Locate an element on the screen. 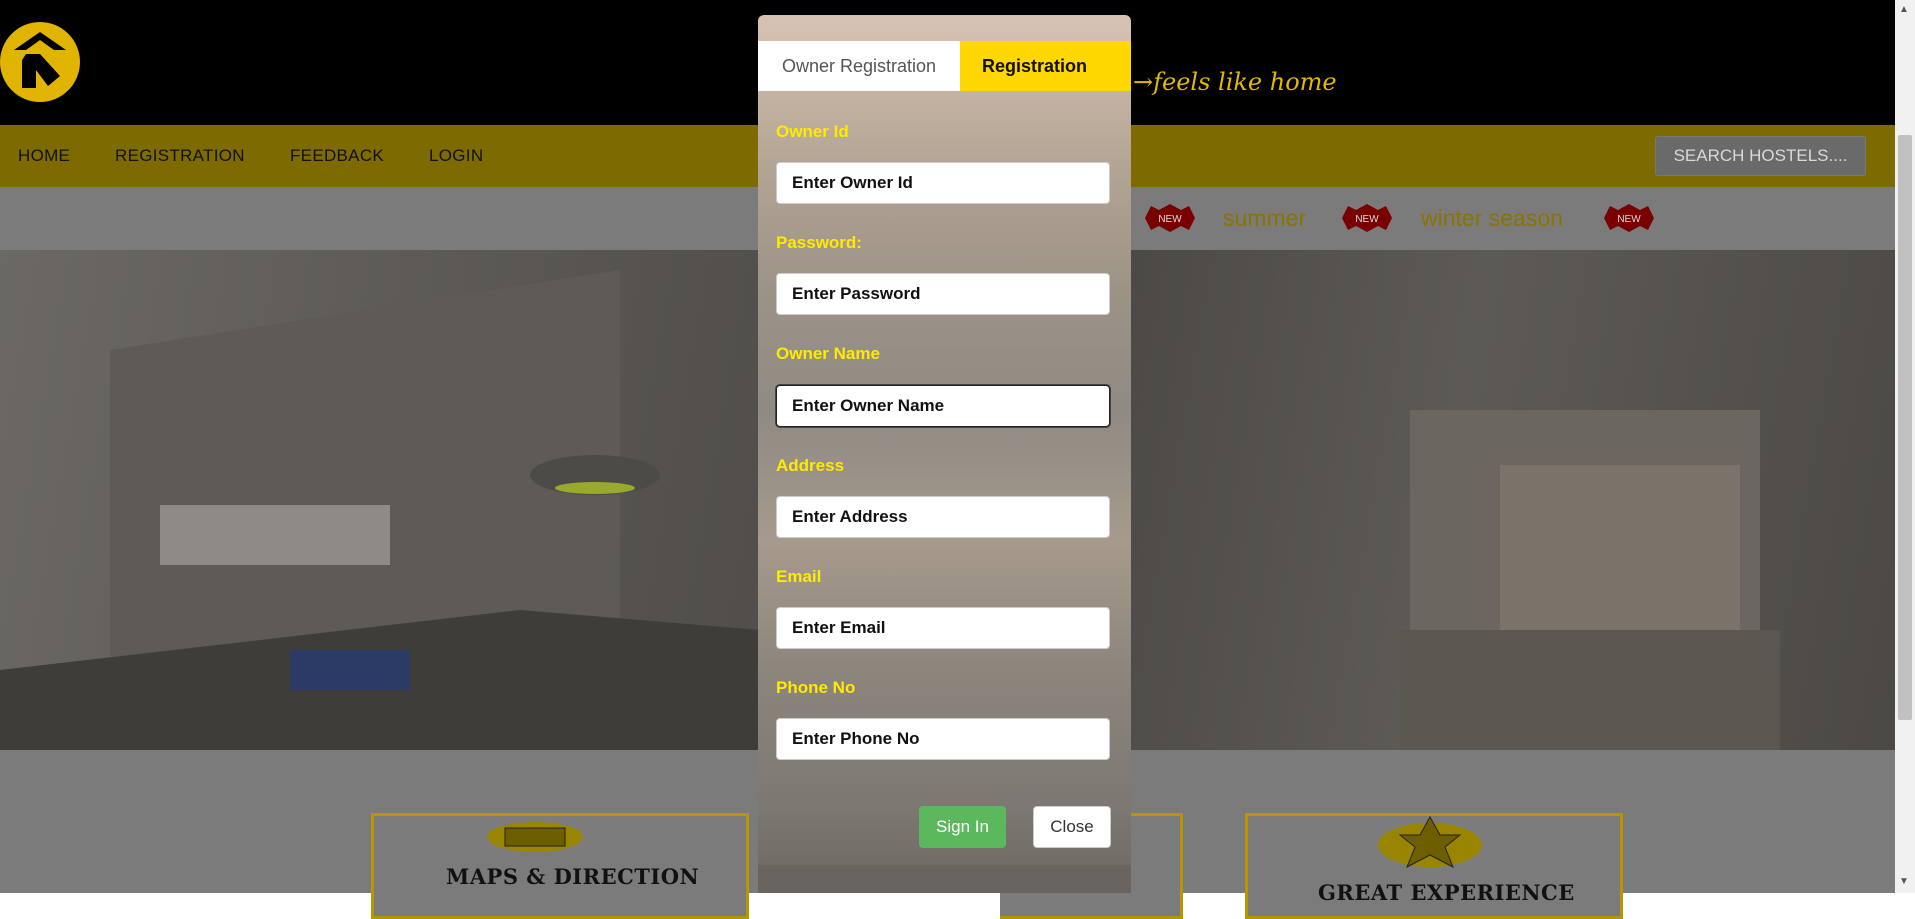  email-label: Email is located at coordinates (799, 576).